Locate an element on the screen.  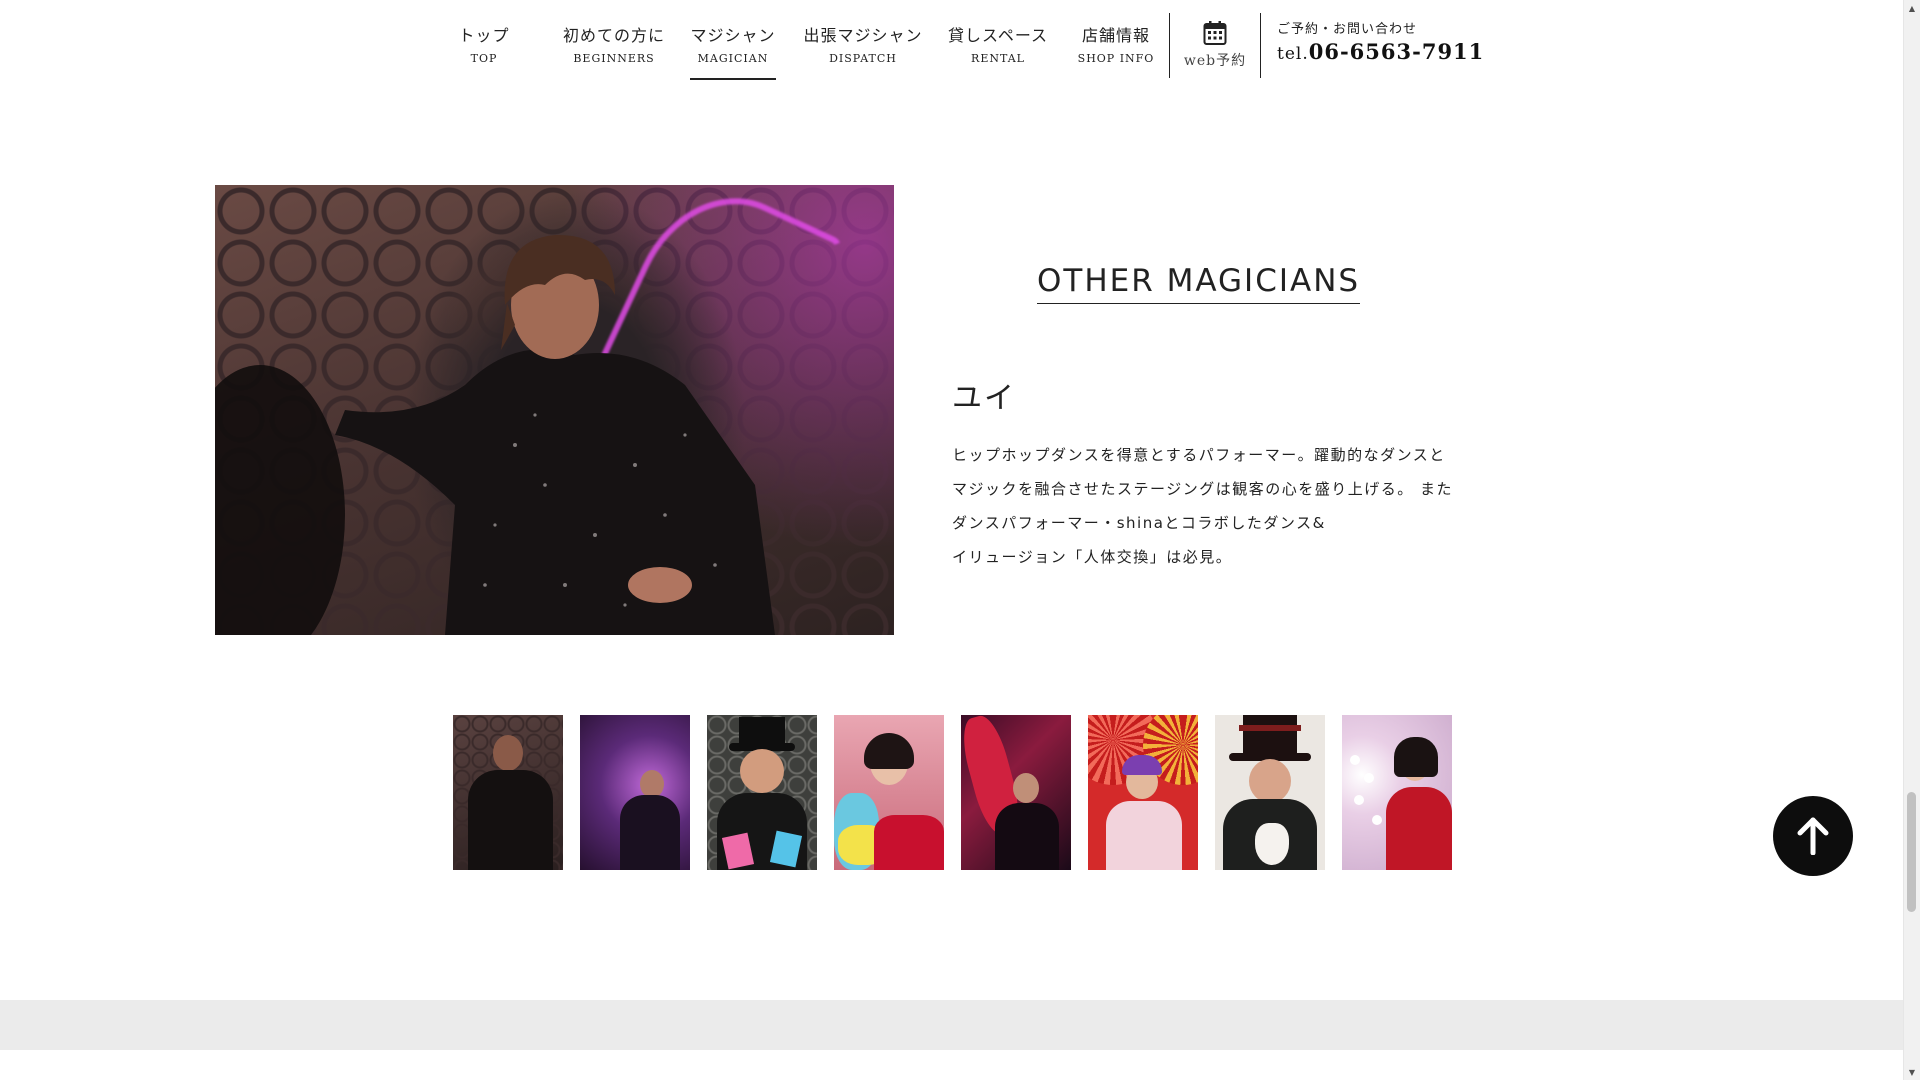
featured-magician-photo is located at coordinates (554, 410).